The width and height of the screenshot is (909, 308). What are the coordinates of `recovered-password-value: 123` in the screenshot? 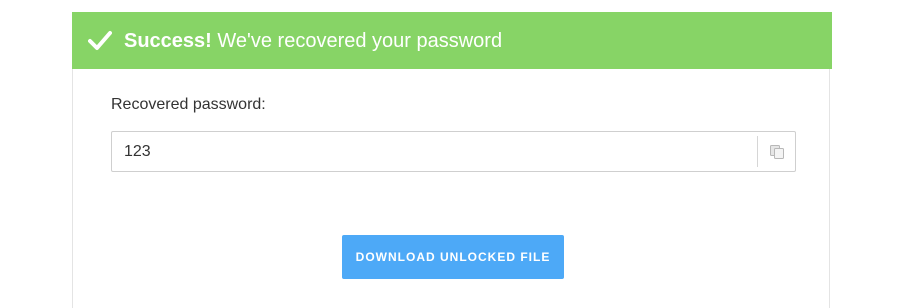 It's located at (137, 152).